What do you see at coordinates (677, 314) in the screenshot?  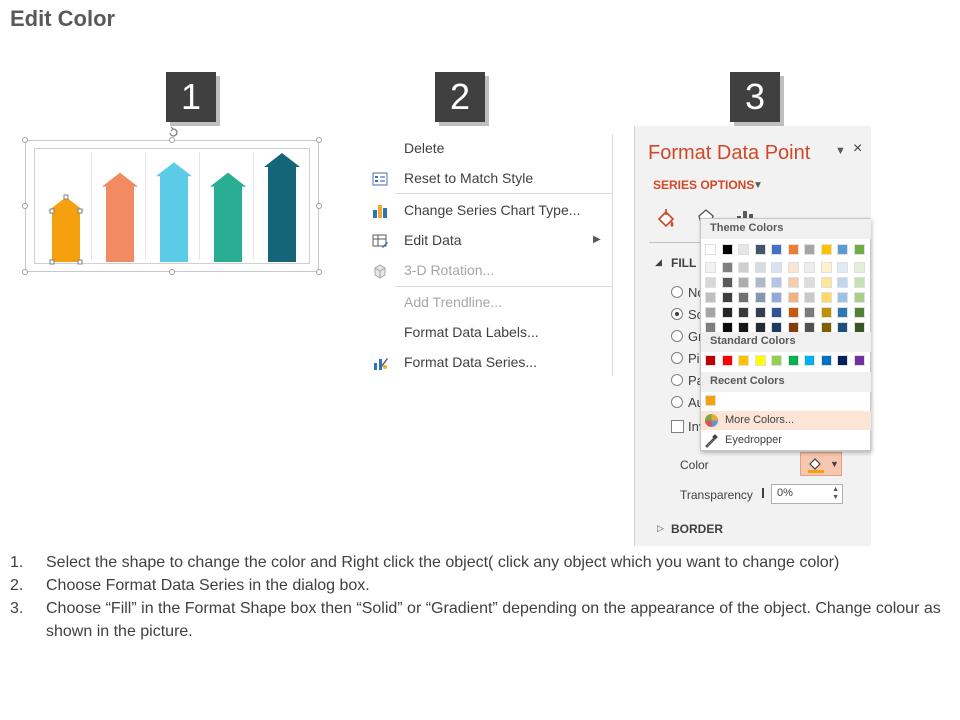 I see `radio-solid-fill` at bounding box center [677, 314].